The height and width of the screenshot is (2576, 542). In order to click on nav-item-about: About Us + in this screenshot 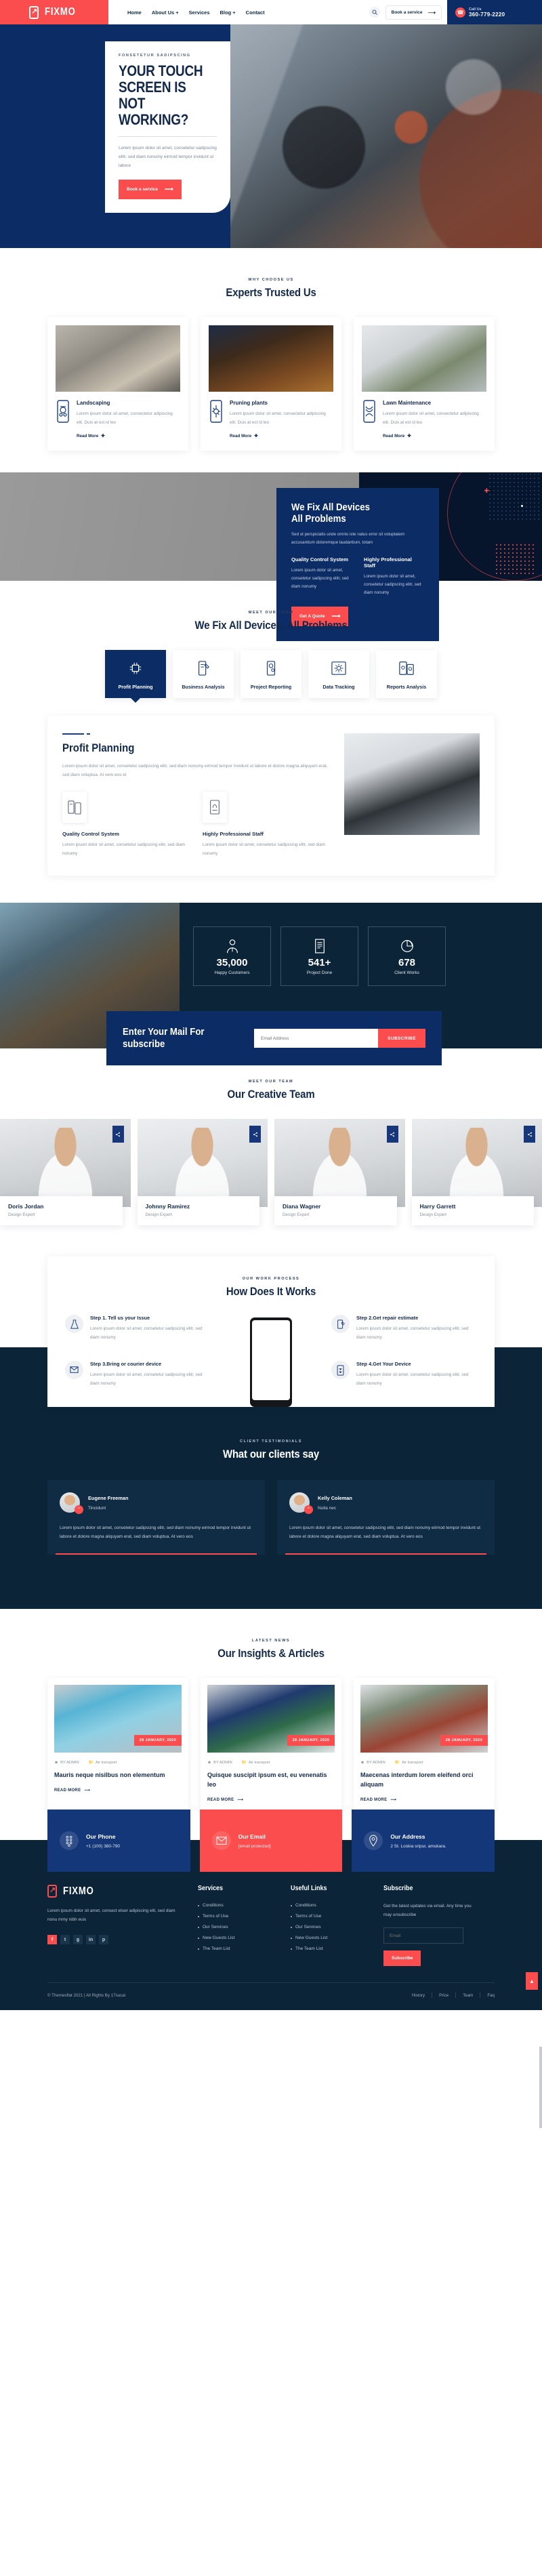, I will do `click(165, 13)`.